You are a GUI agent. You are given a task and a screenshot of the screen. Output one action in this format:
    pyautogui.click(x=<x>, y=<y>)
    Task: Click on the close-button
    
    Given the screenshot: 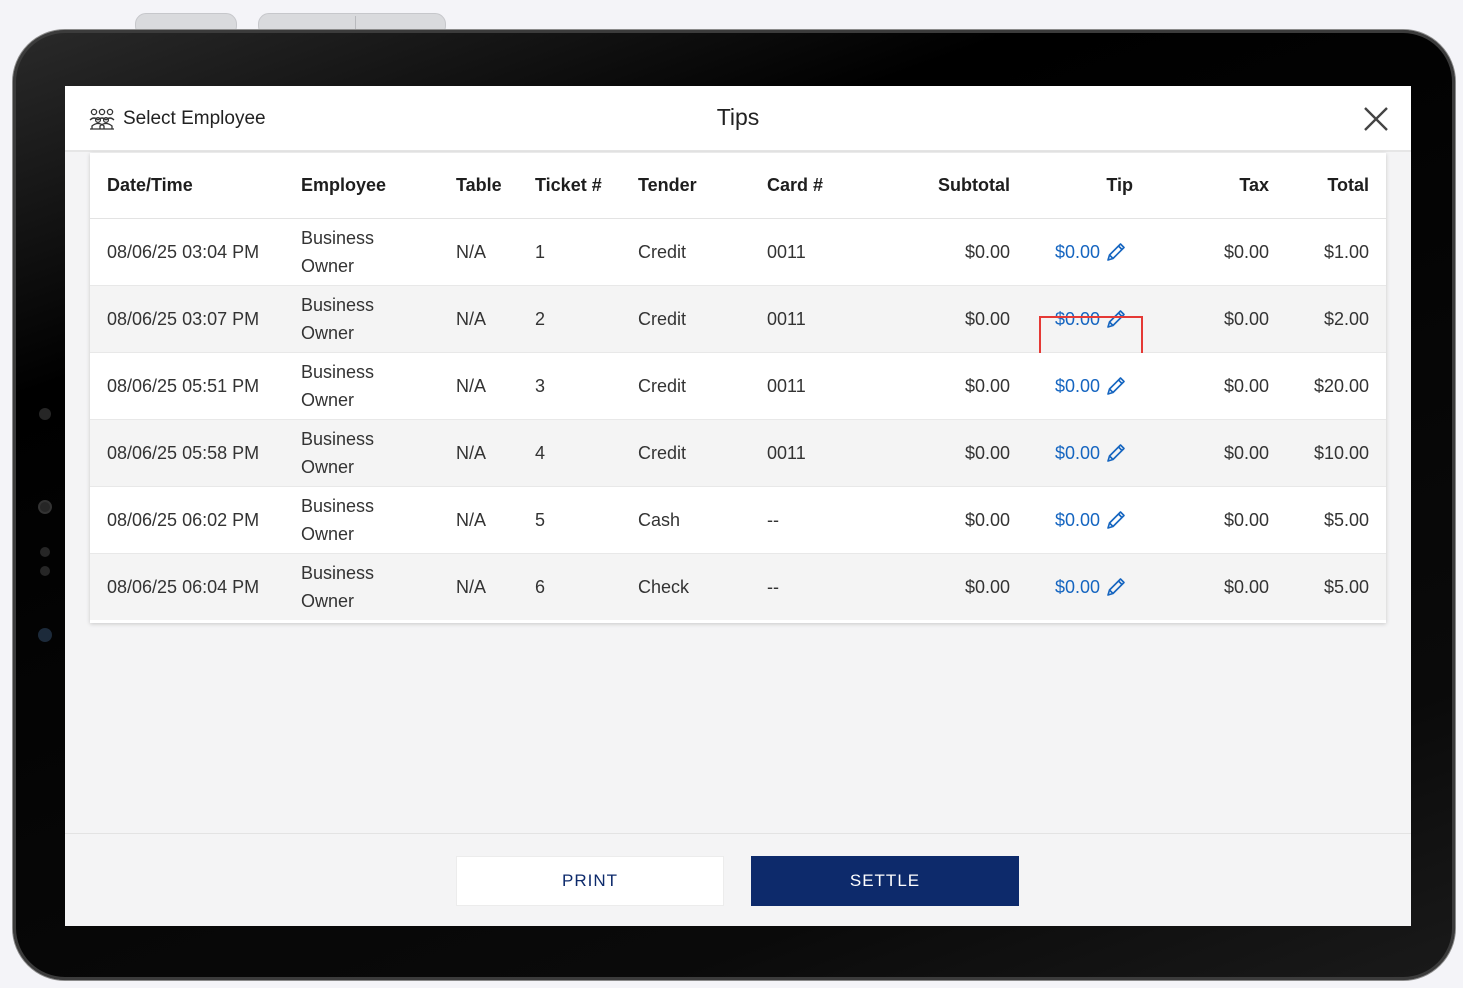 What is the action you would take?
    pyautogui.click(x=1376, y=119)
    